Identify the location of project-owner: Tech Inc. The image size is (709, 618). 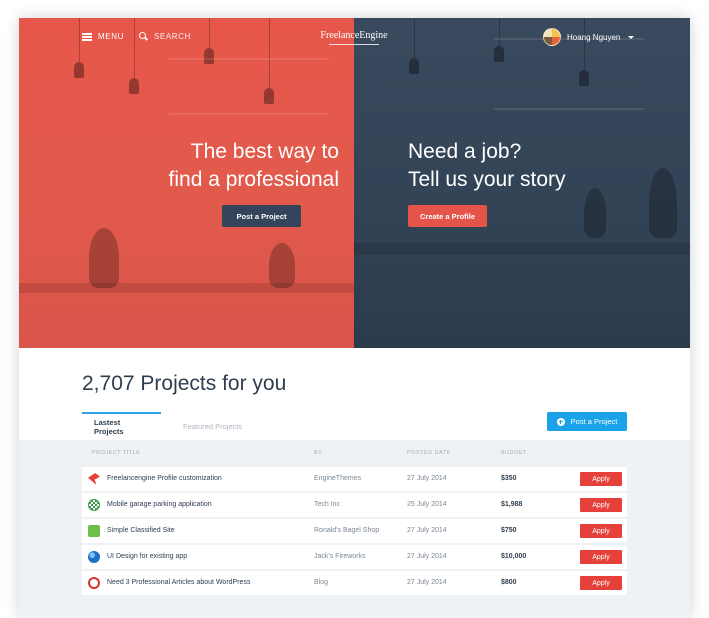
(327, 504).